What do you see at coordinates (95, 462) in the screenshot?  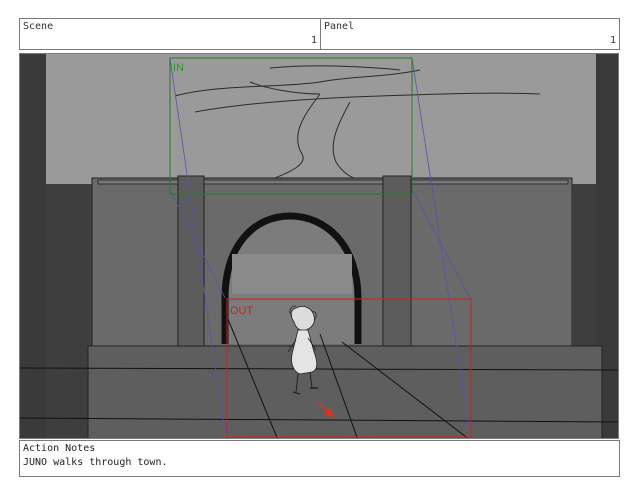 I see `action-notes-text: JUNO walks through town.` at bounding box center [95, 462].